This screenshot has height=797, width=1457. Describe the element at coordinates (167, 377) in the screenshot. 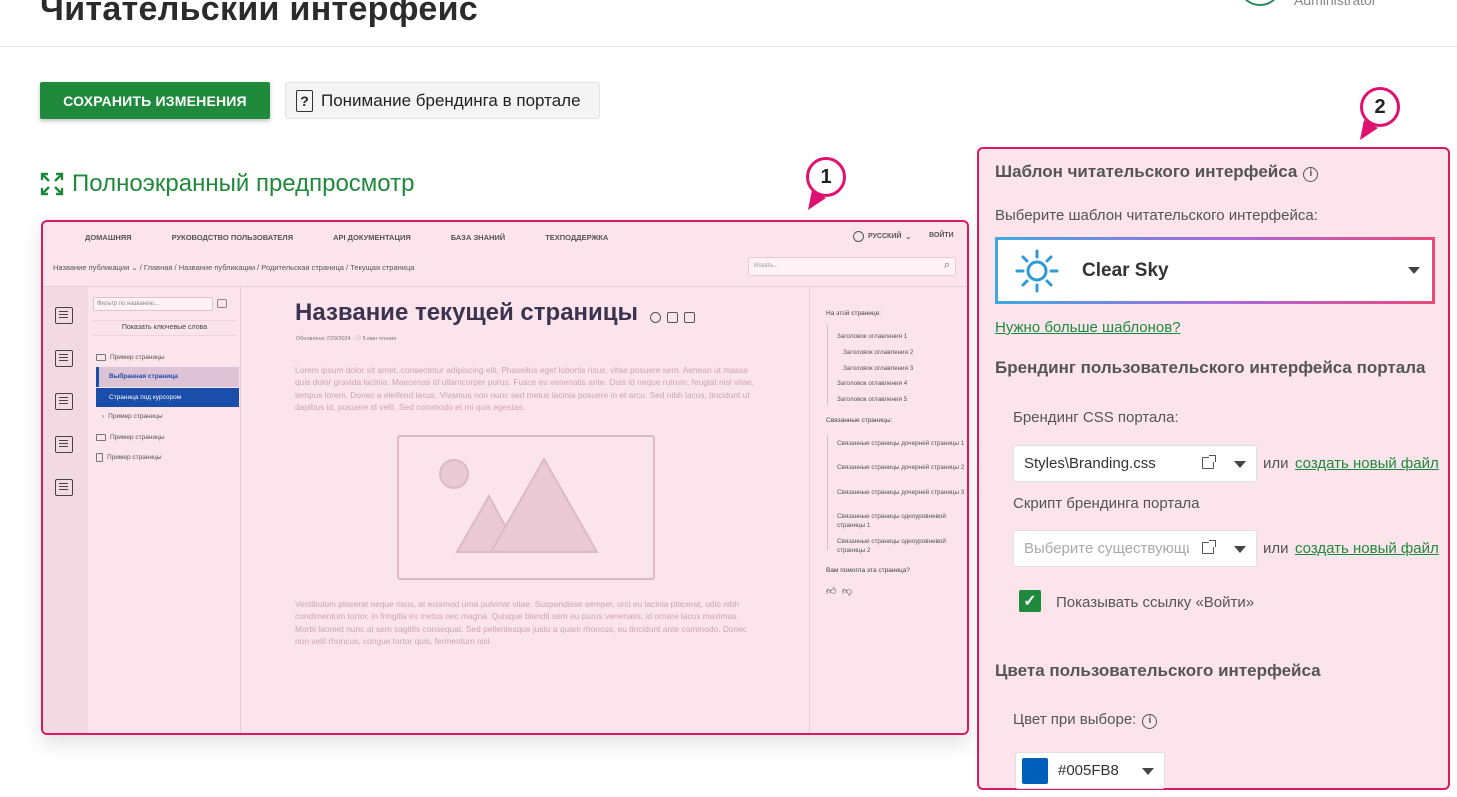

I see `tree-item-selected: Выбранная страница` at that location.